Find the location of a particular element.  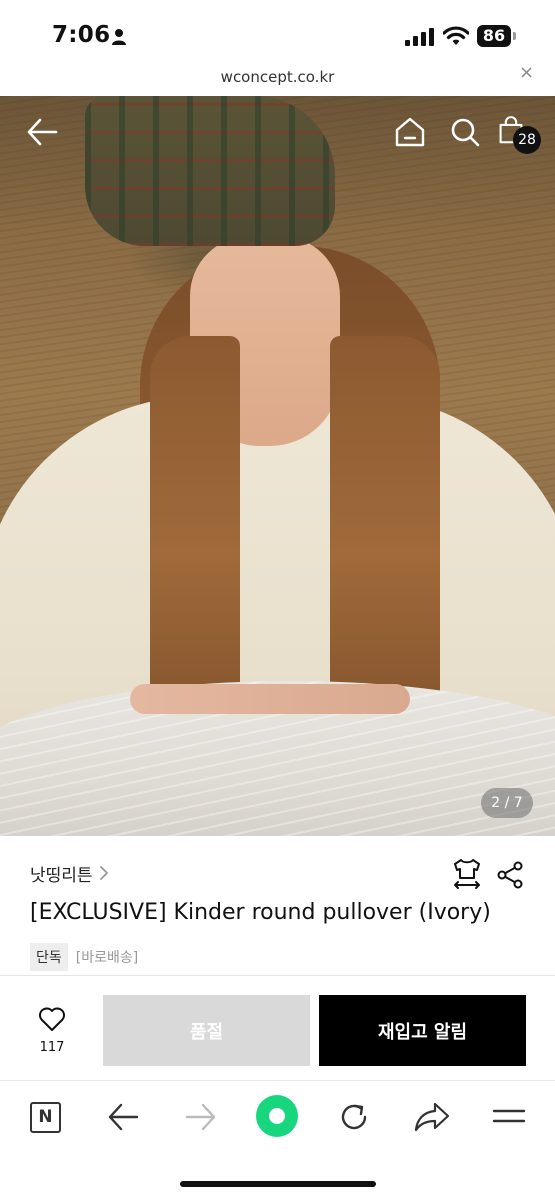

restock-alert-button: 재입고 알림 is located at coordinates (422, 1030).